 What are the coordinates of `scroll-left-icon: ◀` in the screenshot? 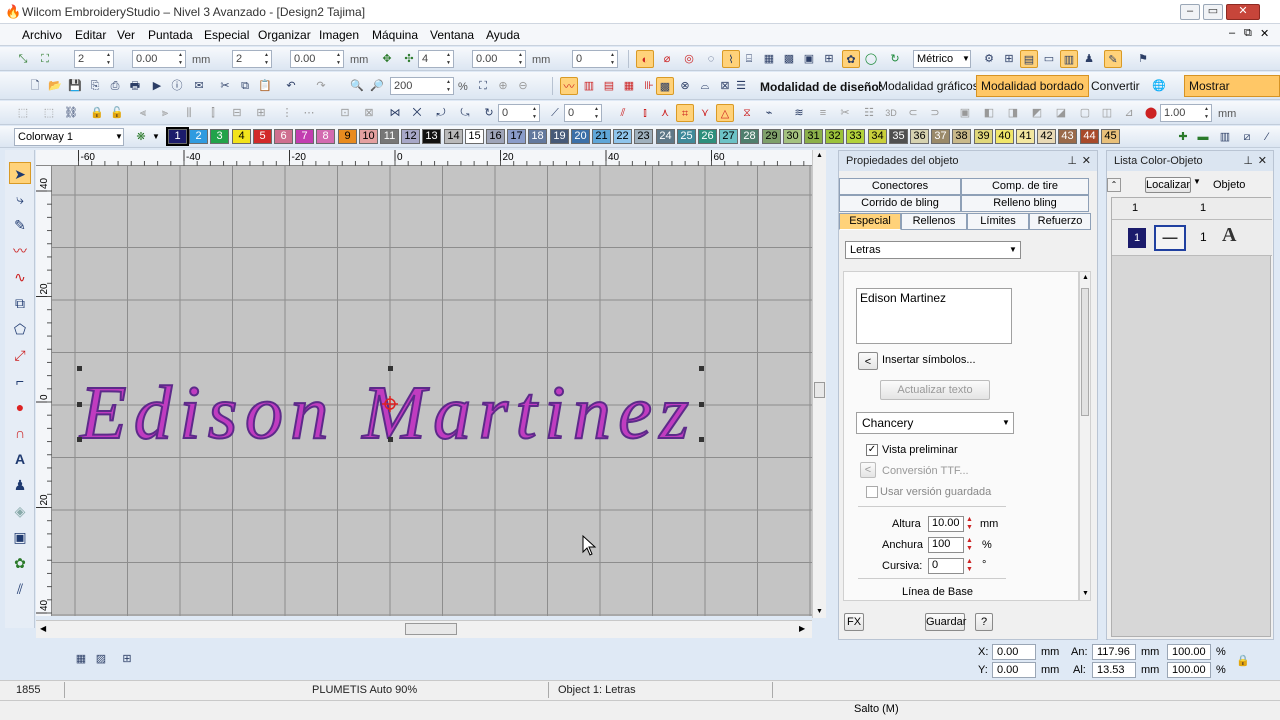 It's located at (43, 628).